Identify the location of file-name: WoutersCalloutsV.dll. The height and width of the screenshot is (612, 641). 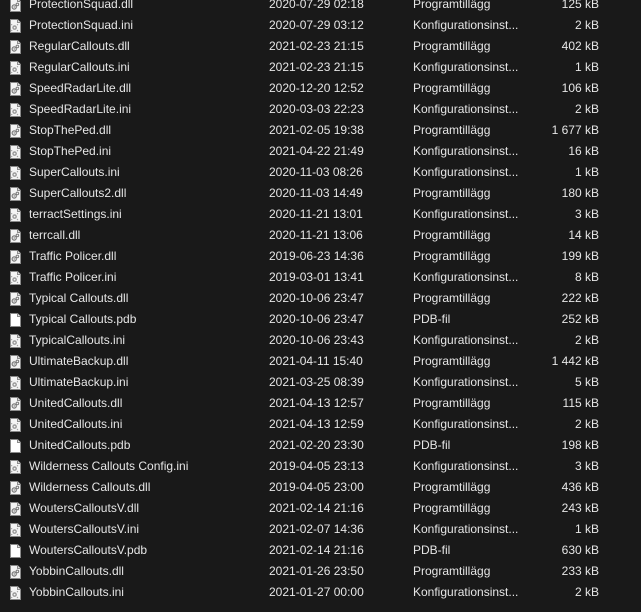
(84, 508).